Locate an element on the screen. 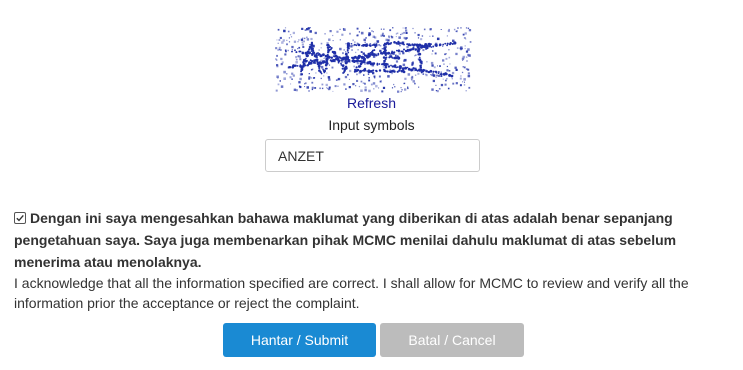  refresh-captcha-label: Refresh is located at coordinates (371, 103).